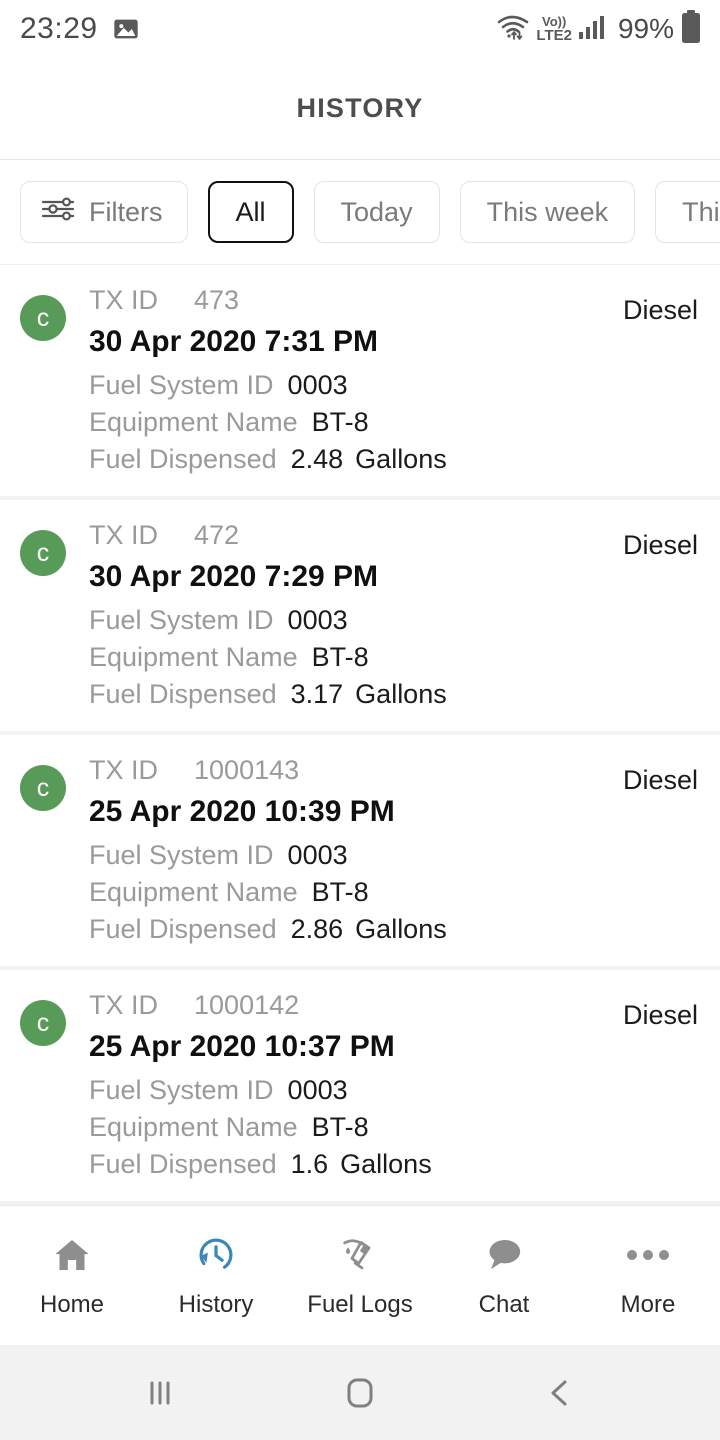  I want to click on android-nav-bar, so click(360, 1392).